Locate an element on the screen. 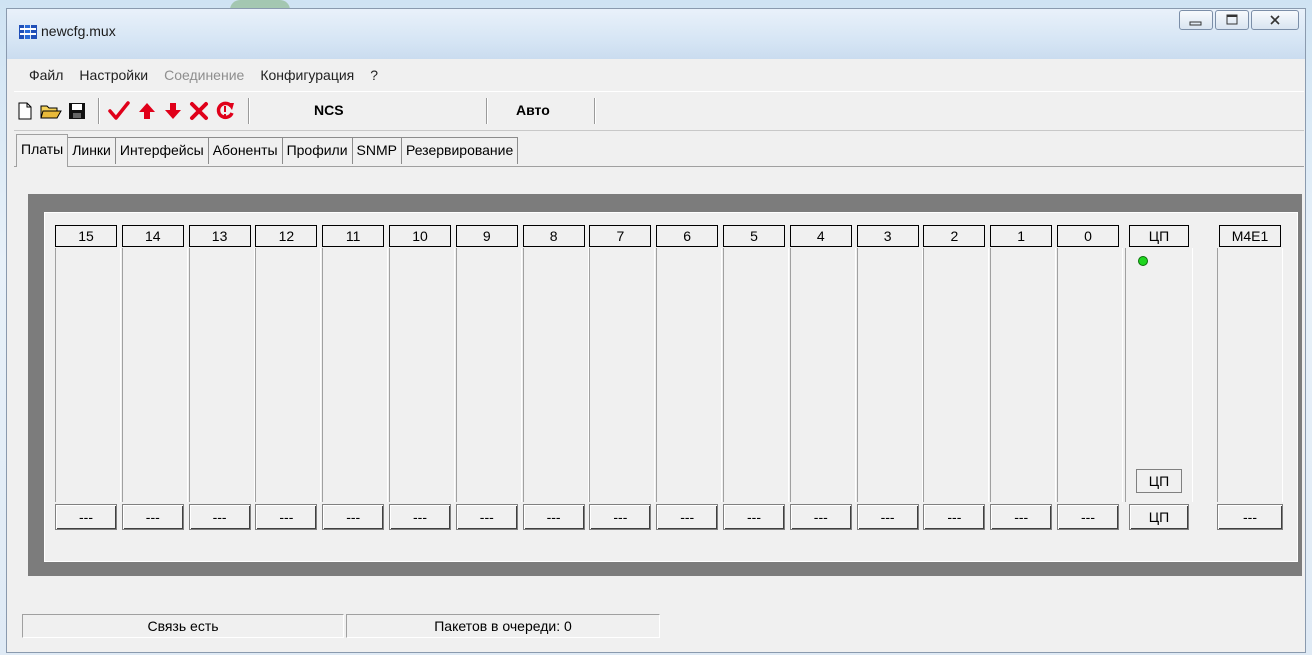 This screenshot has width=1312, height=655. new-file-button is located at coordinates (25, 111).